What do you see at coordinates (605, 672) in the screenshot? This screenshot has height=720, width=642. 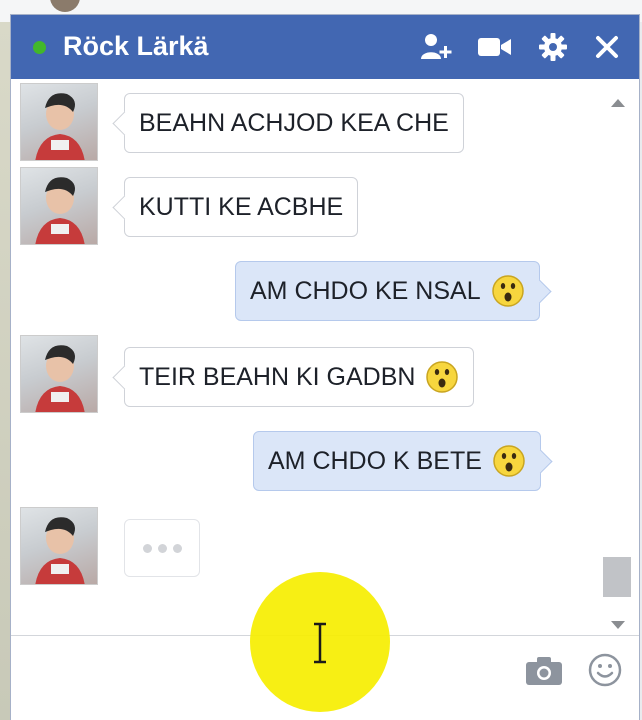 I see `smiley-icon` at bounding box center [605, 672].